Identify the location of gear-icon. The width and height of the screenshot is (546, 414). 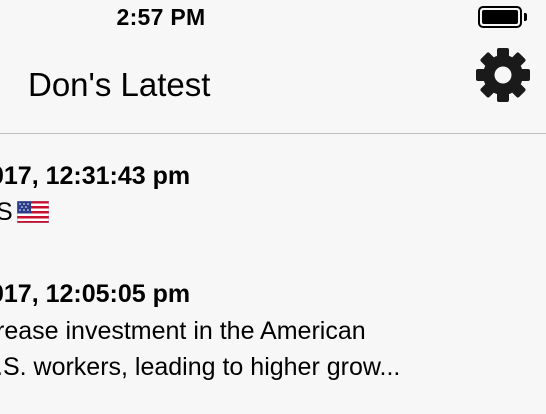
(503, 75).